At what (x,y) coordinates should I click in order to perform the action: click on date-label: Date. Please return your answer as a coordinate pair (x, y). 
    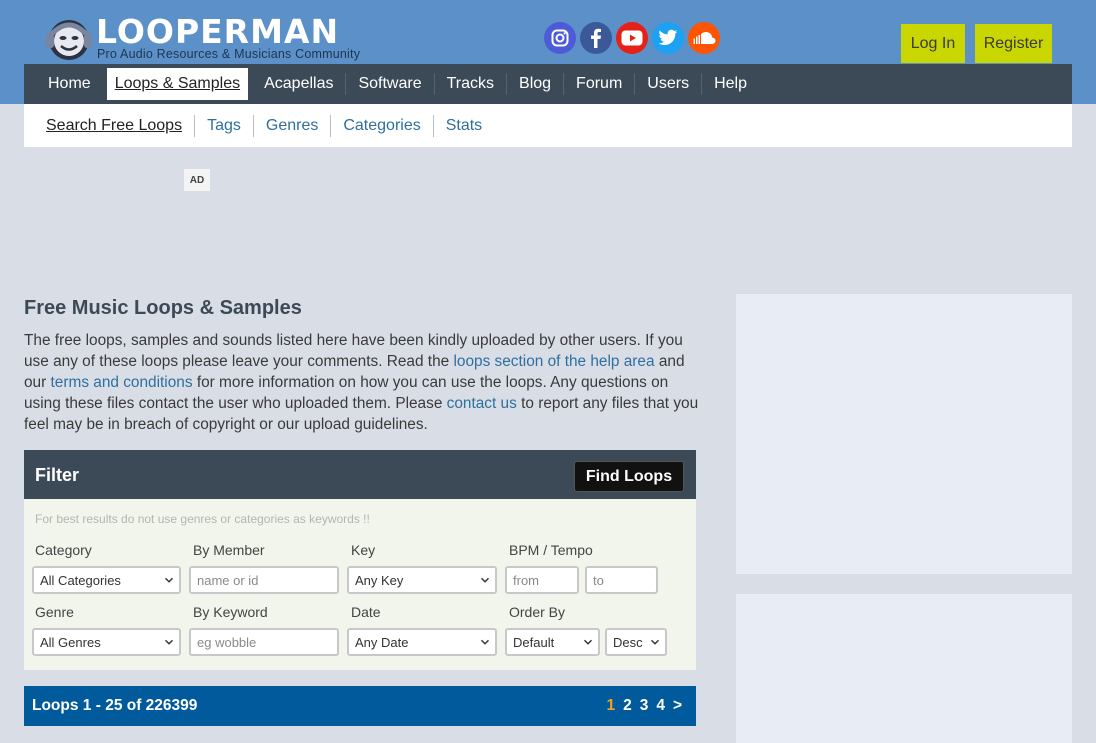
    Looking at the image, I should click on (366, 612).